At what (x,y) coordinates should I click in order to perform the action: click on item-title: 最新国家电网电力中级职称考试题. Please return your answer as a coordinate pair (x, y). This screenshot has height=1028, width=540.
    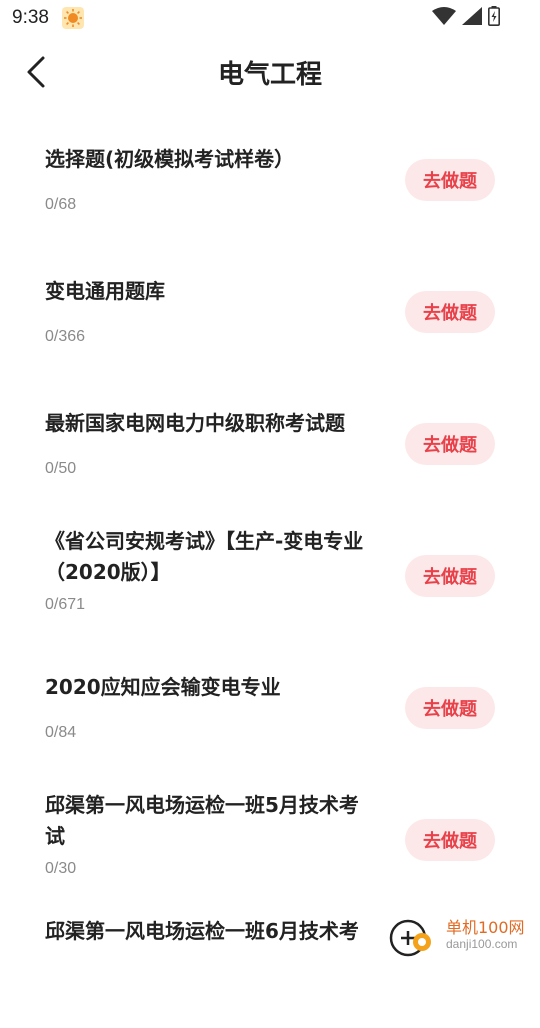
    Looking at the image, I should click on (195, 423).